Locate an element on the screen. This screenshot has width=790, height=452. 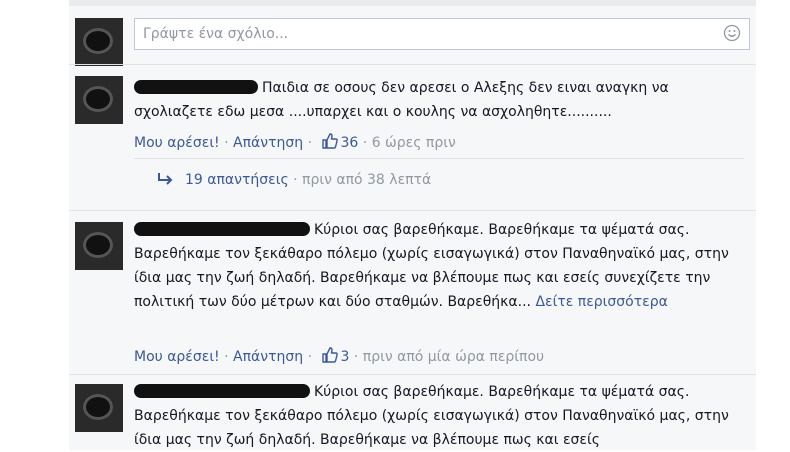
current-user-avatar is located at coordinates (99, 42).